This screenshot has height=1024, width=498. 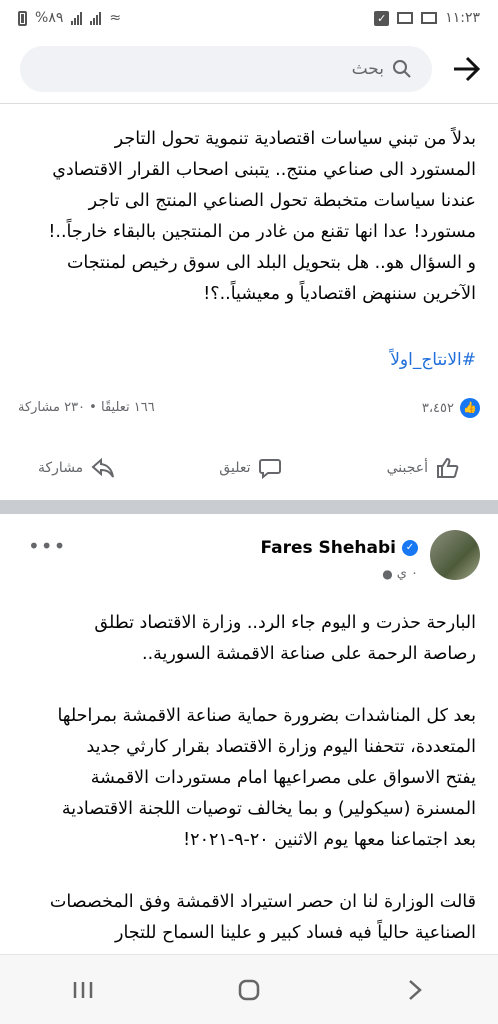 I want to click on android-nav-bar, so click(x=249, y=989).